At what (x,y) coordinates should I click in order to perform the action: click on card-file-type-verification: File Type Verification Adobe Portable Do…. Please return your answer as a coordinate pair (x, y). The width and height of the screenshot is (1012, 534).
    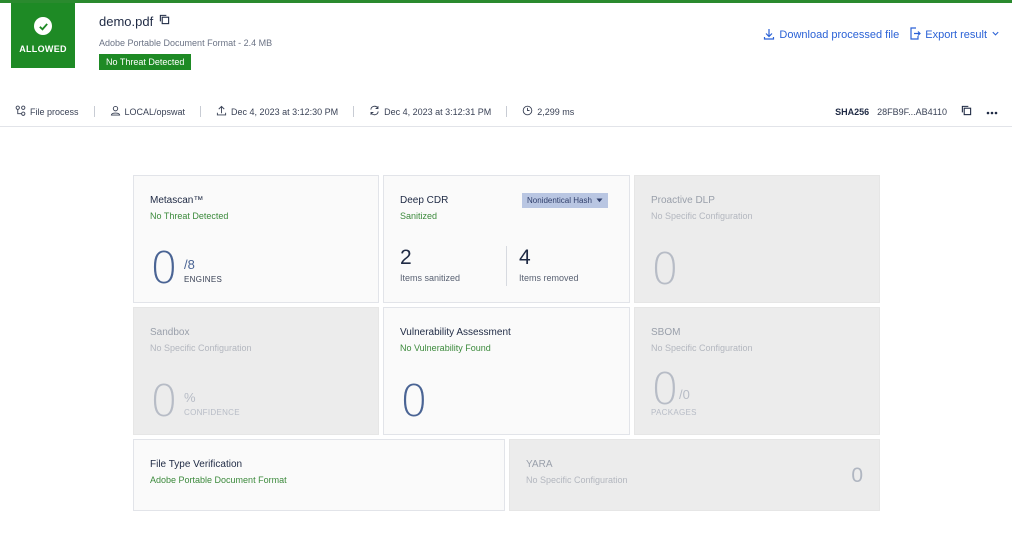
    Looking at the image, I should click on (319, 475).